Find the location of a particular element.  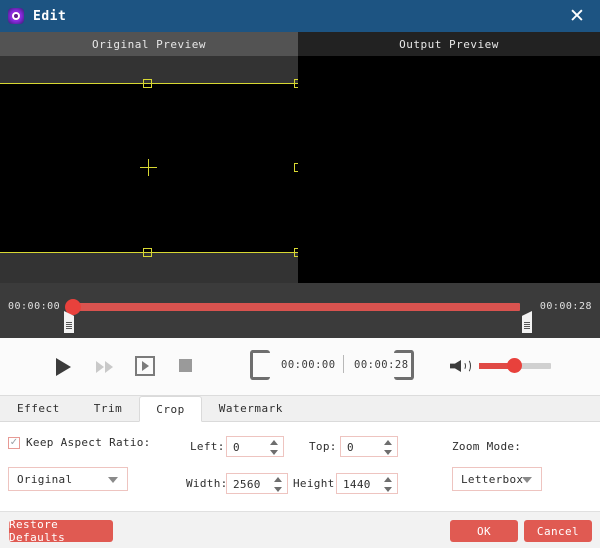

dialog-footer: Restore Defaults OK Cancel is located at coordinates (300, 529).